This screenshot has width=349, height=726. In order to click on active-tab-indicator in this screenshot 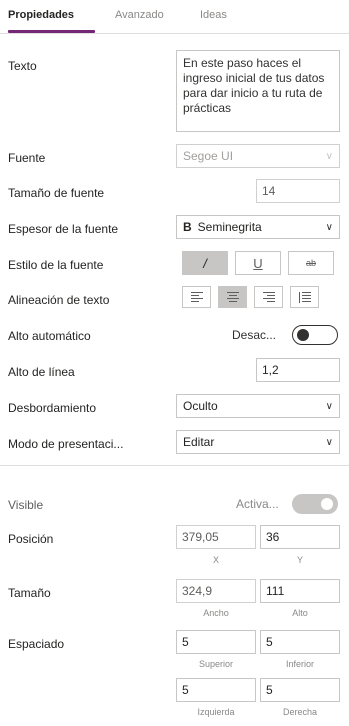, I will do `click(51, 31)`.